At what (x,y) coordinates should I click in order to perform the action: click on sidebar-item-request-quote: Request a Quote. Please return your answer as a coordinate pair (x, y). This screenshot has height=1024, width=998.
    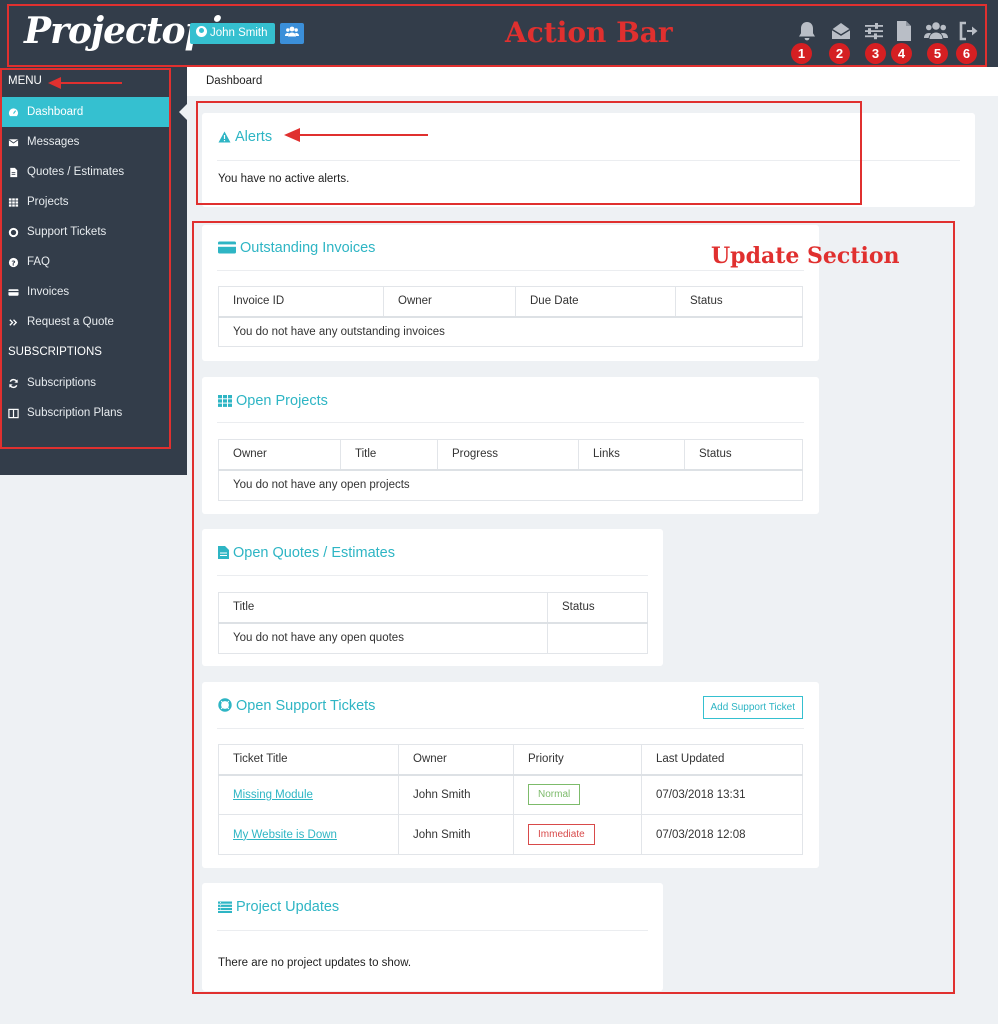
    Looking at the image, I should click on (85, 322).